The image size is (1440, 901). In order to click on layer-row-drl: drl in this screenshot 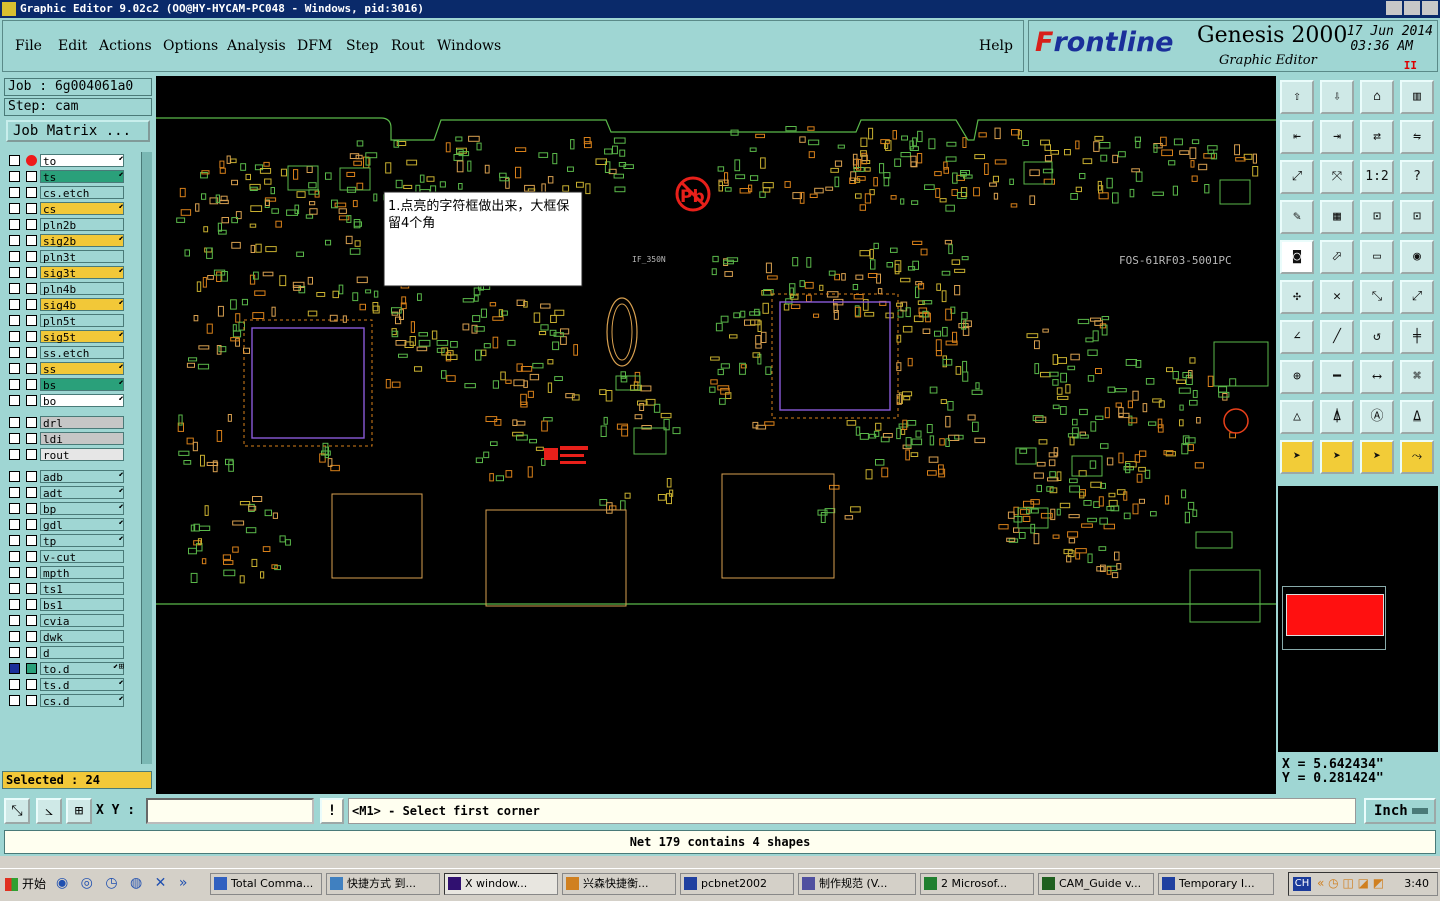, I will do `click(66, 423)`.